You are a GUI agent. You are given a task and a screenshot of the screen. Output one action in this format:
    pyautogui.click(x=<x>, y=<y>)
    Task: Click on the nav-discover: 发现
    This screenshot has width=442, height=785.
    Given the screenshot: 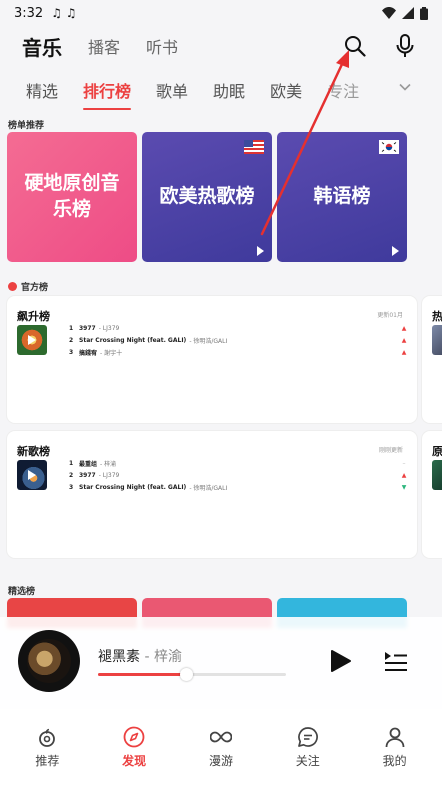 What is the action you would take?
    pyautogui.click(x=134, y=747)
    